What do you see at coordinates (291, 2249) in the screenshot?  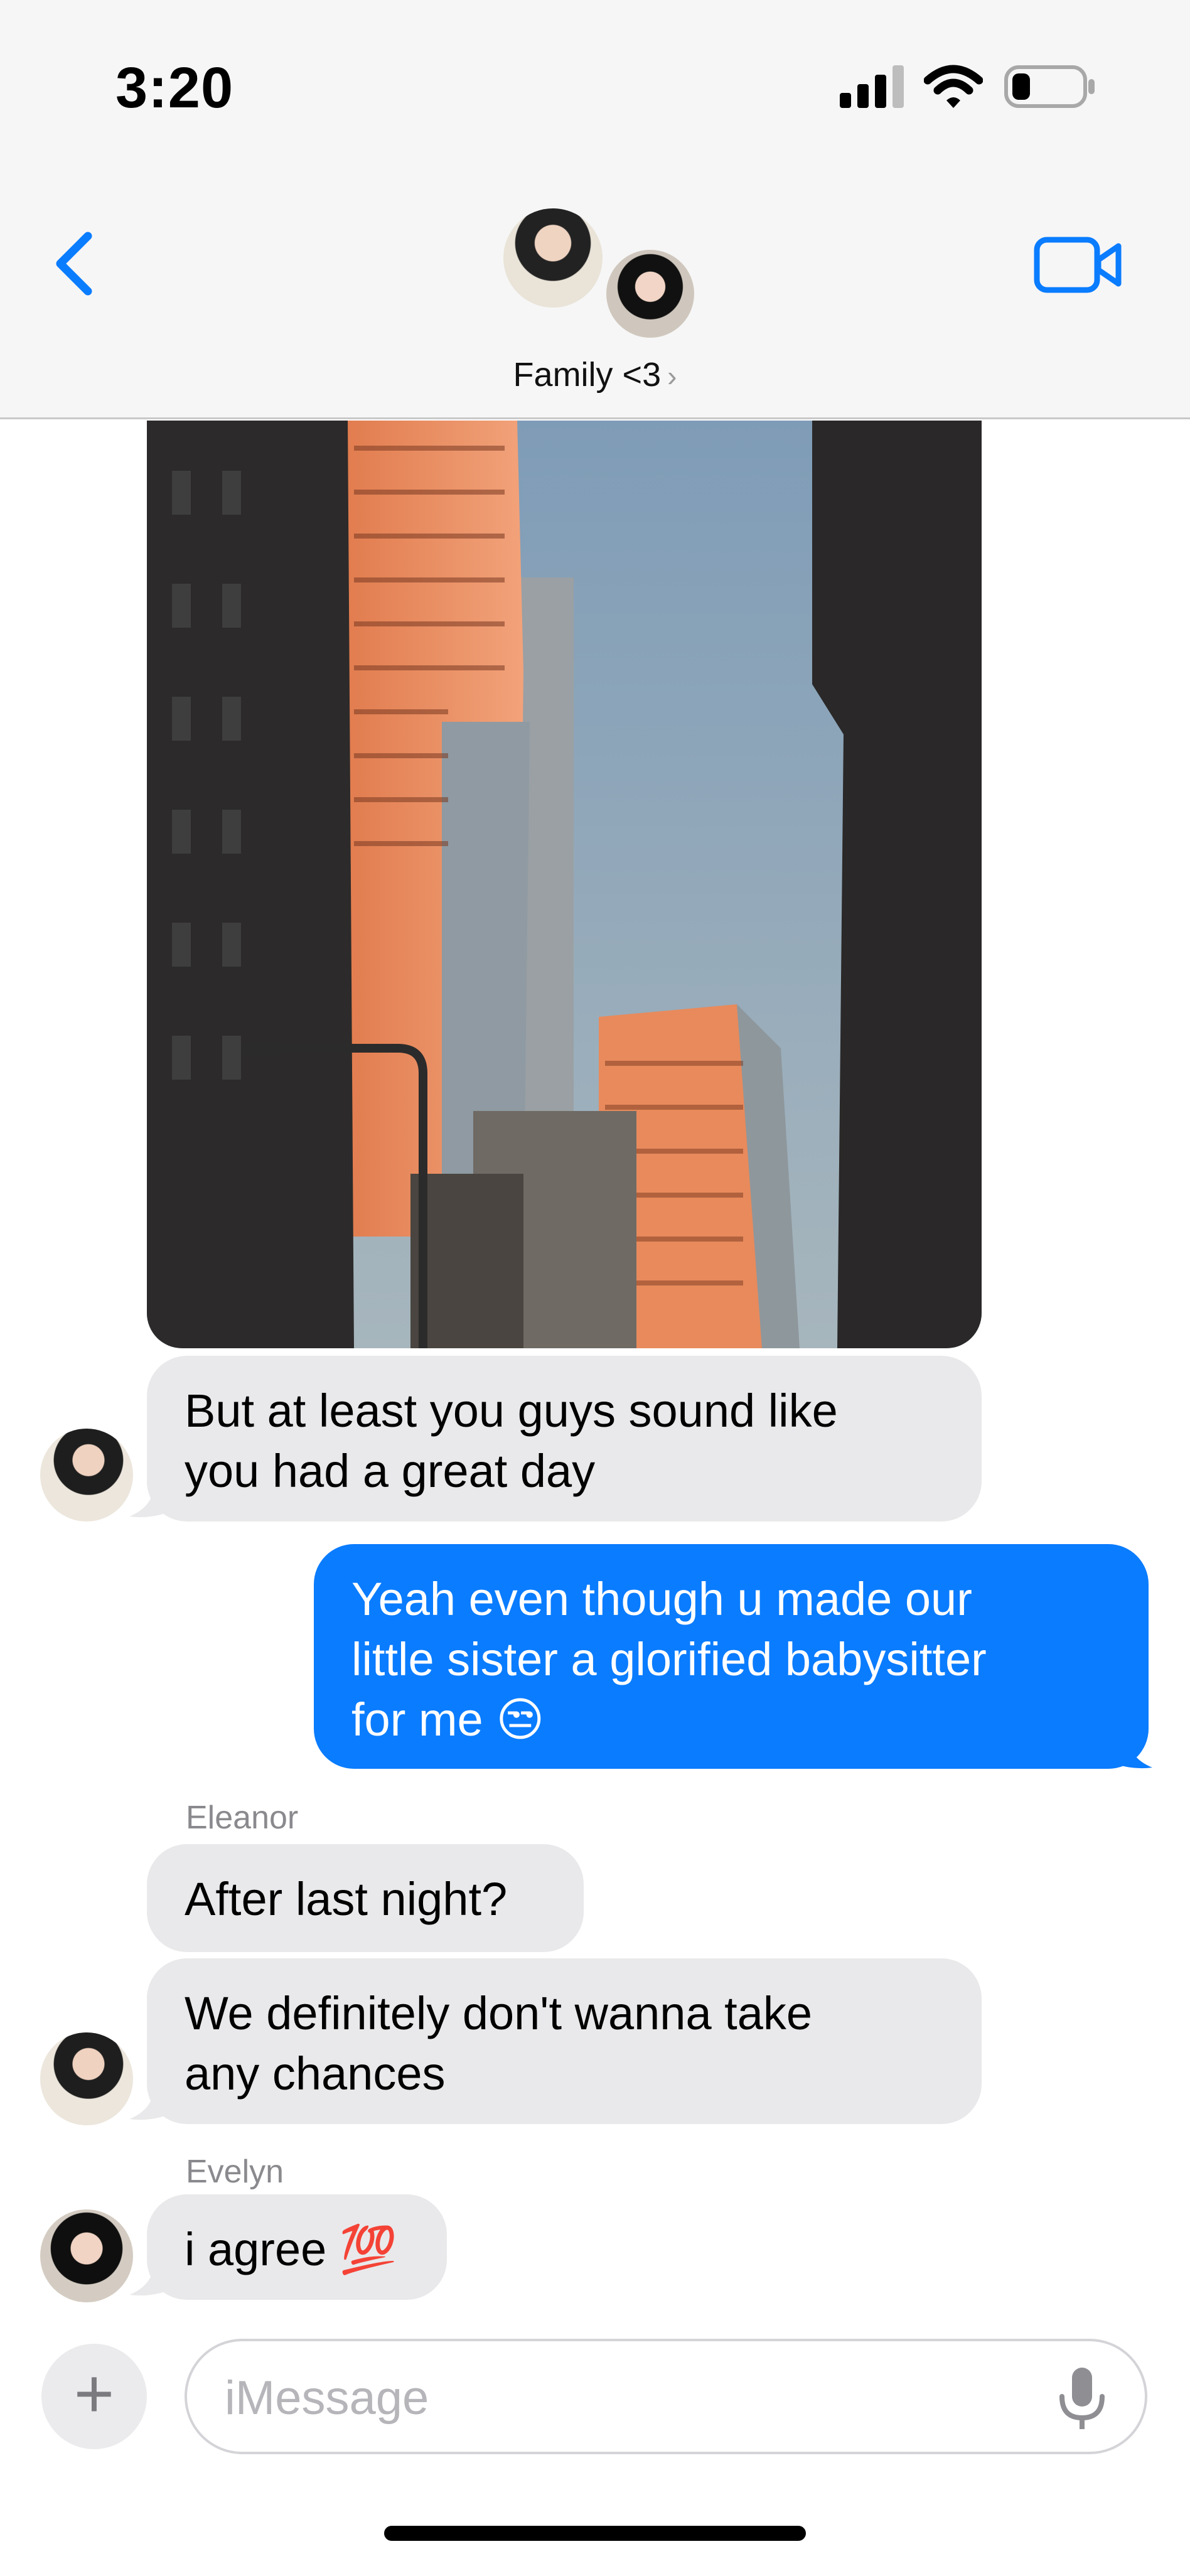 I see `message-line: i agree 💯` at bounding box center [291, 2249].